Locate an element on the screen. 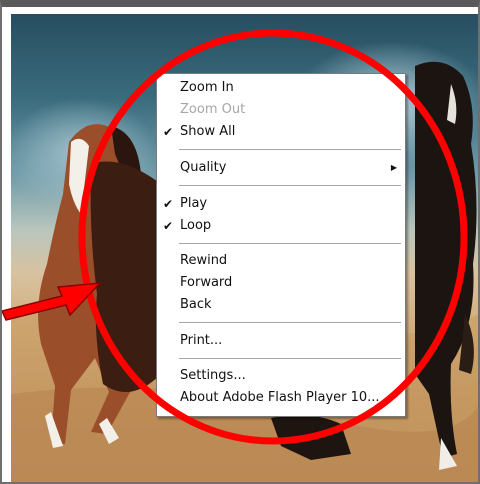  menu-item-rewind: Rewind is located at coordinates (281, 261).